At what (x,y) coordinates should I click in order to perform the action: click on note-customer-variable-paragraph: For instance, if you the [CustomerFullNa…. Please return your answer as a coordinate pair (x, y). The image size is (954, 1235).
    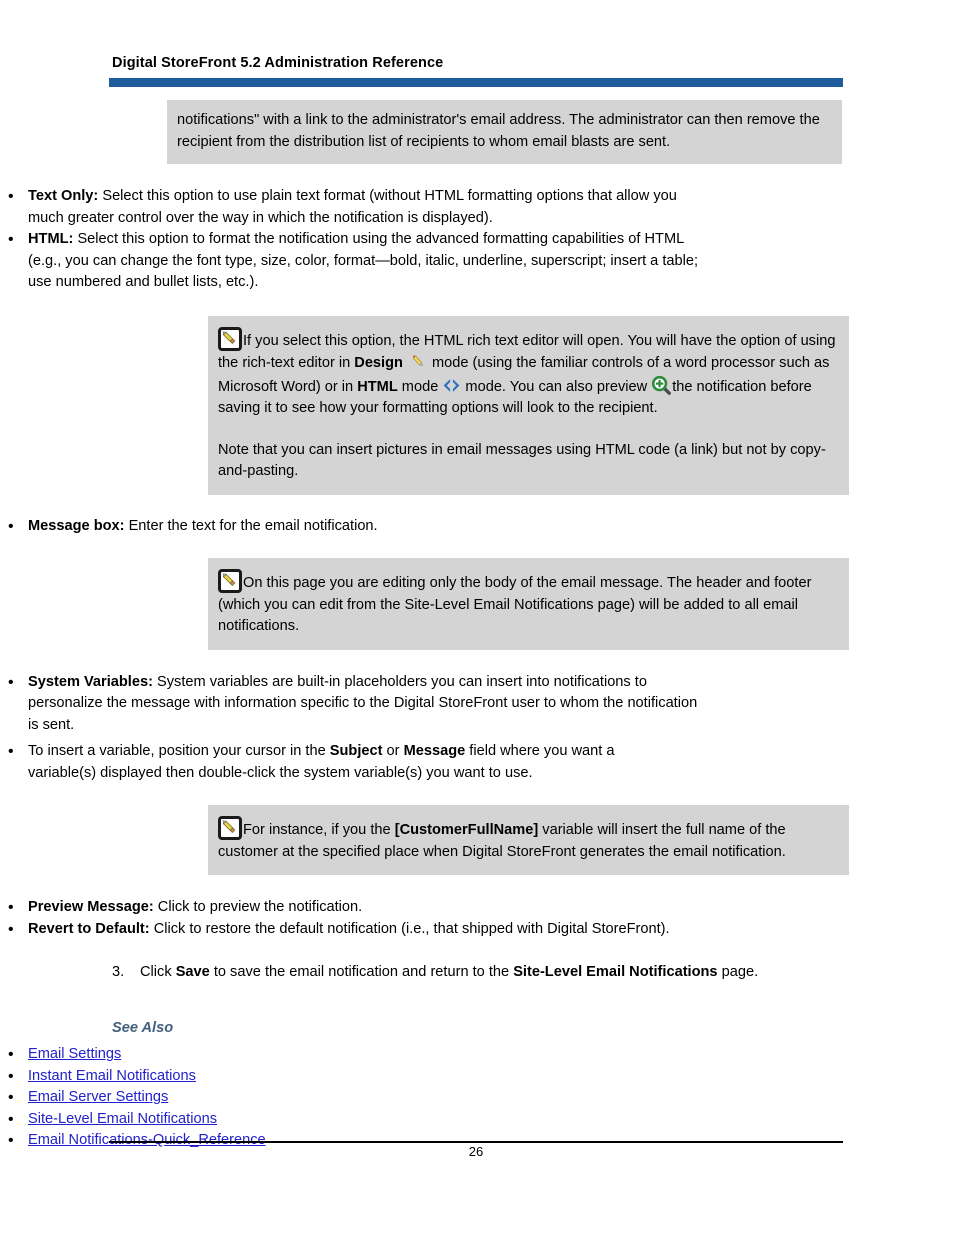
    Looking at the image, I should click on (527, 839).